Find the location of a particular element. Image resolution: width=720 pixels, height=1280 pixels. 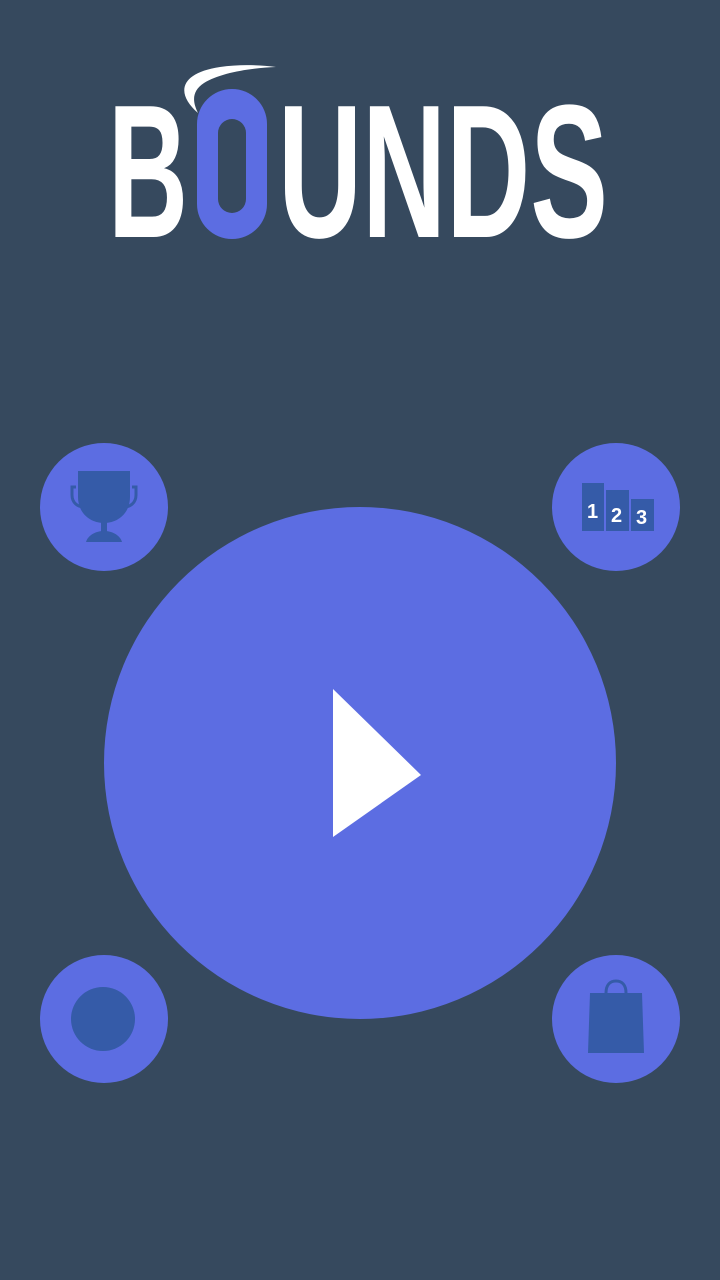

podium-rank-3: 3 is located at coordinates (641, 518).